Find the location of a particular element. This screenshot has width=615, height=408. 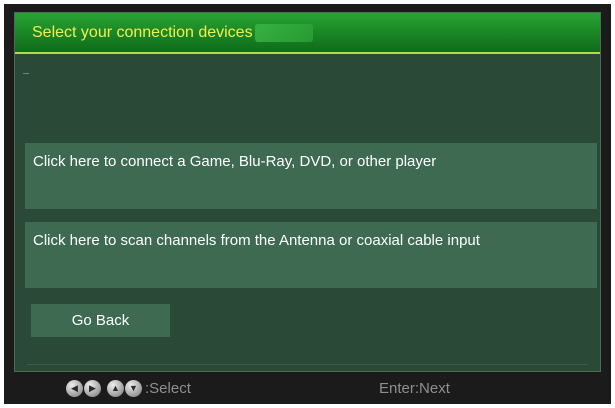

footer-hints: ◀ ▶ ▲ ▼ :Select Enter:Next is located at coordinates (307, 388).